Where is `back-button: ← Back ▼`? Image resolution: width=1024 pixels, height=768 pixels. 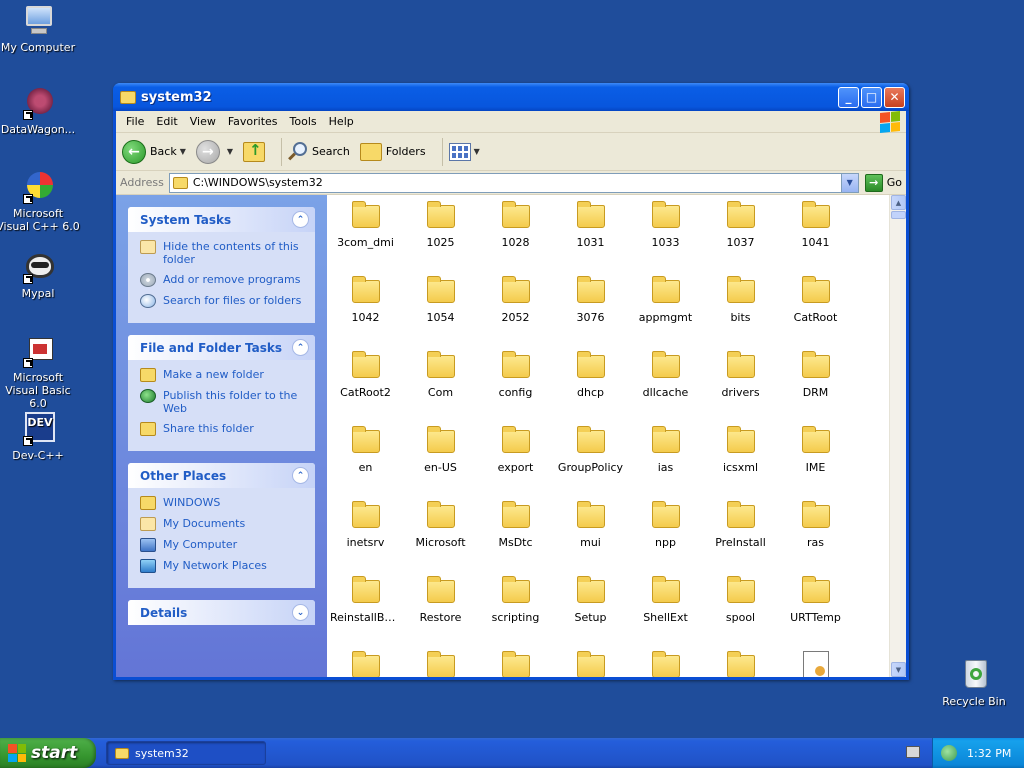 back-button: ← Back ▼ is located at coordinates (154, 151).